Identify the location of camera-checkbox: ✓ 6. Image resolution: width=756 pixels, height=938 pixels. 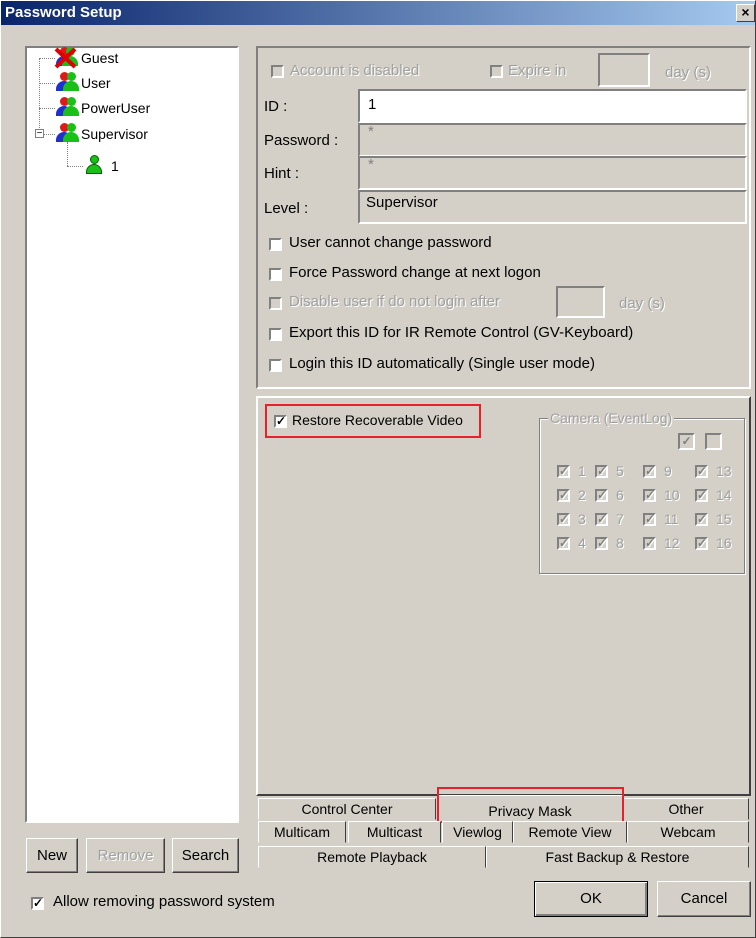
(609, 495).